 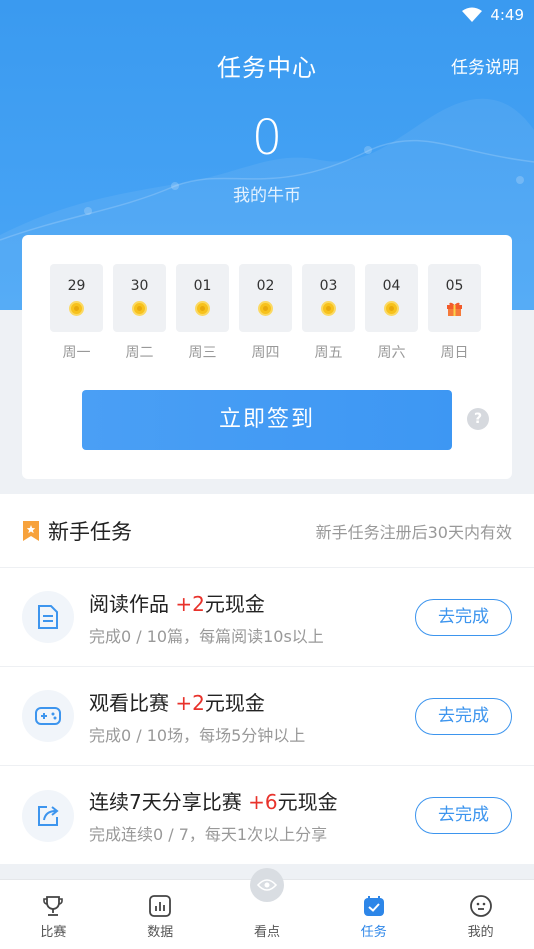 I want to click on checkin-day-box: 30, so click(x=139, y=298).